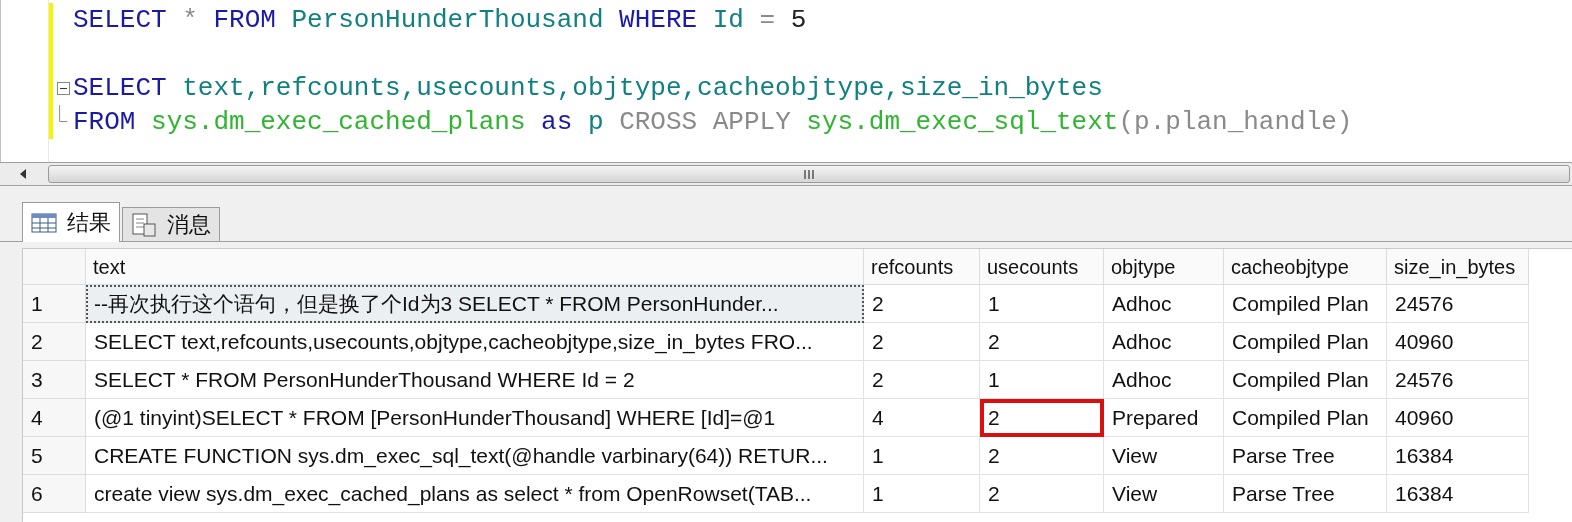 Image resolution: width=1572 pixels, height=522 pixels. I want to click on table-cell: SELECT * FROM PersonHunderThousand WHERE Id = 2, so click(475, 380).